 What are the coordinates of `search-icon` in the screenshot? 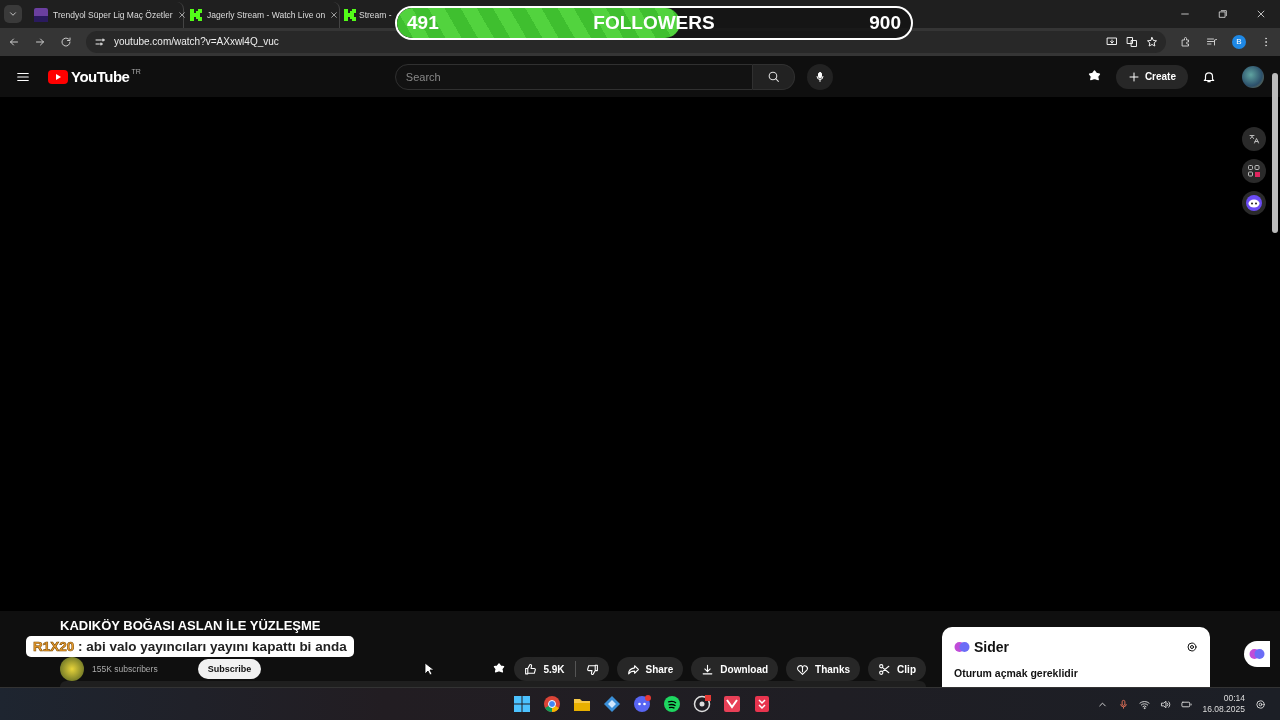 It's located at (773, 77).